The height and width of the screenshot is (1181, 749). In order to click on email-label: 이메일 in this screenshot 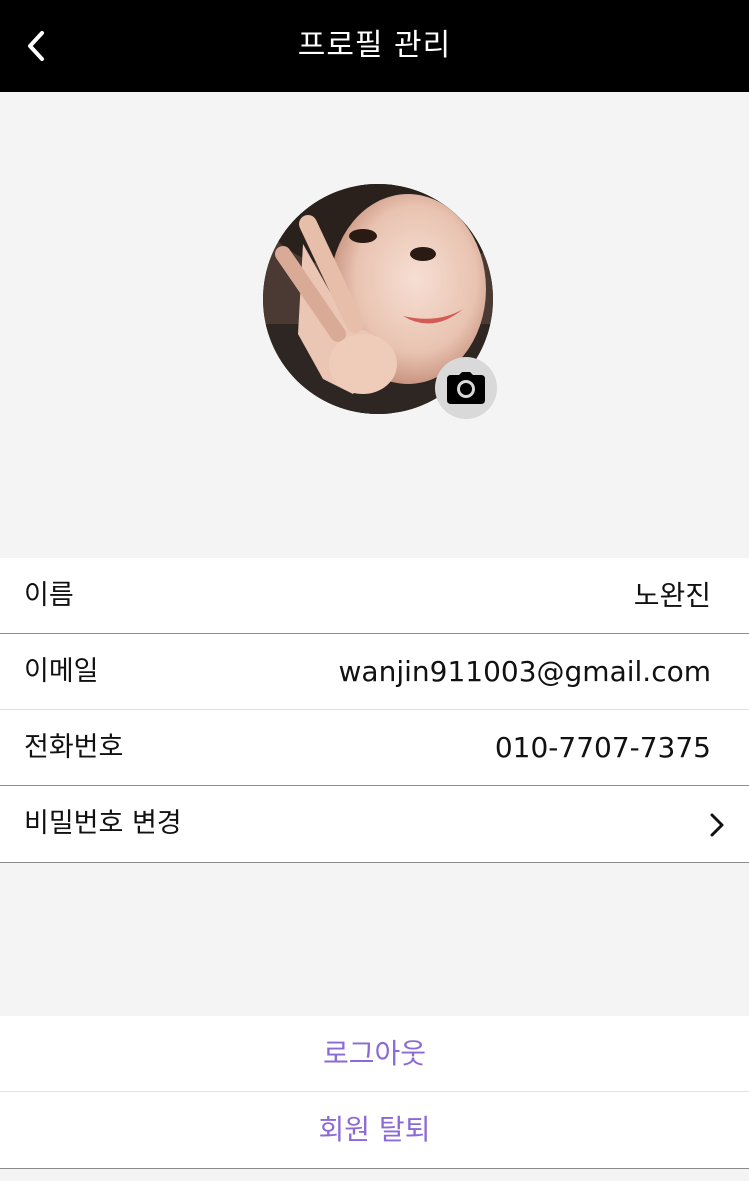, I will do `click(61, 671)`.